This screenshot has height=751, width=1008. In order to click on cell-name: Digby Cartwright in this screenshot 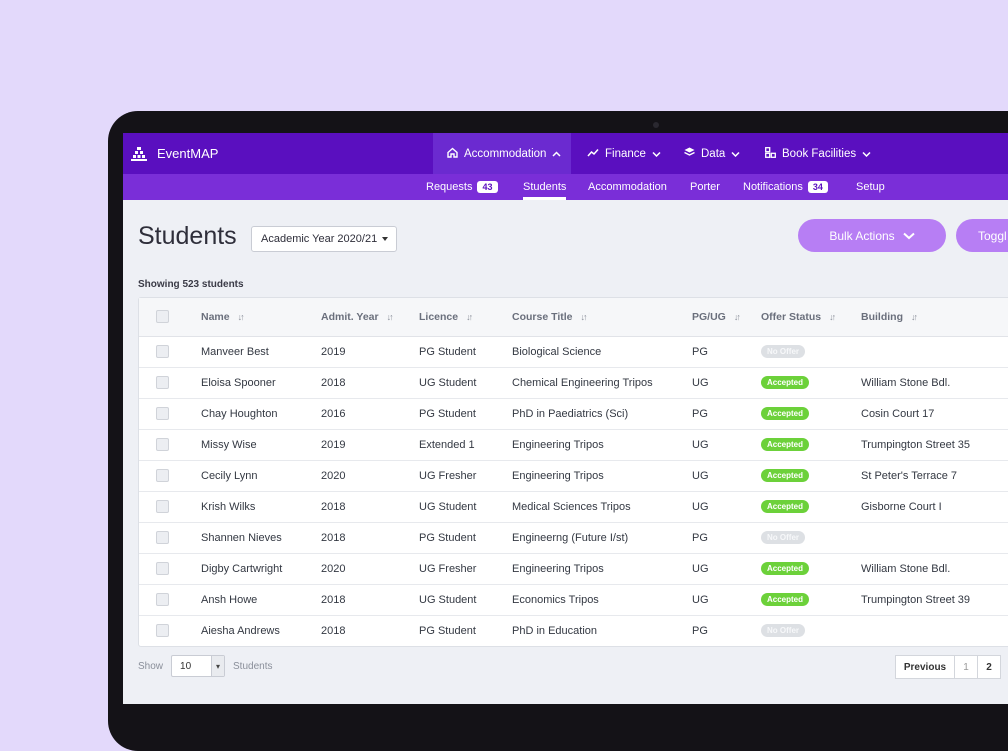, I will do `click(242, 568)`.